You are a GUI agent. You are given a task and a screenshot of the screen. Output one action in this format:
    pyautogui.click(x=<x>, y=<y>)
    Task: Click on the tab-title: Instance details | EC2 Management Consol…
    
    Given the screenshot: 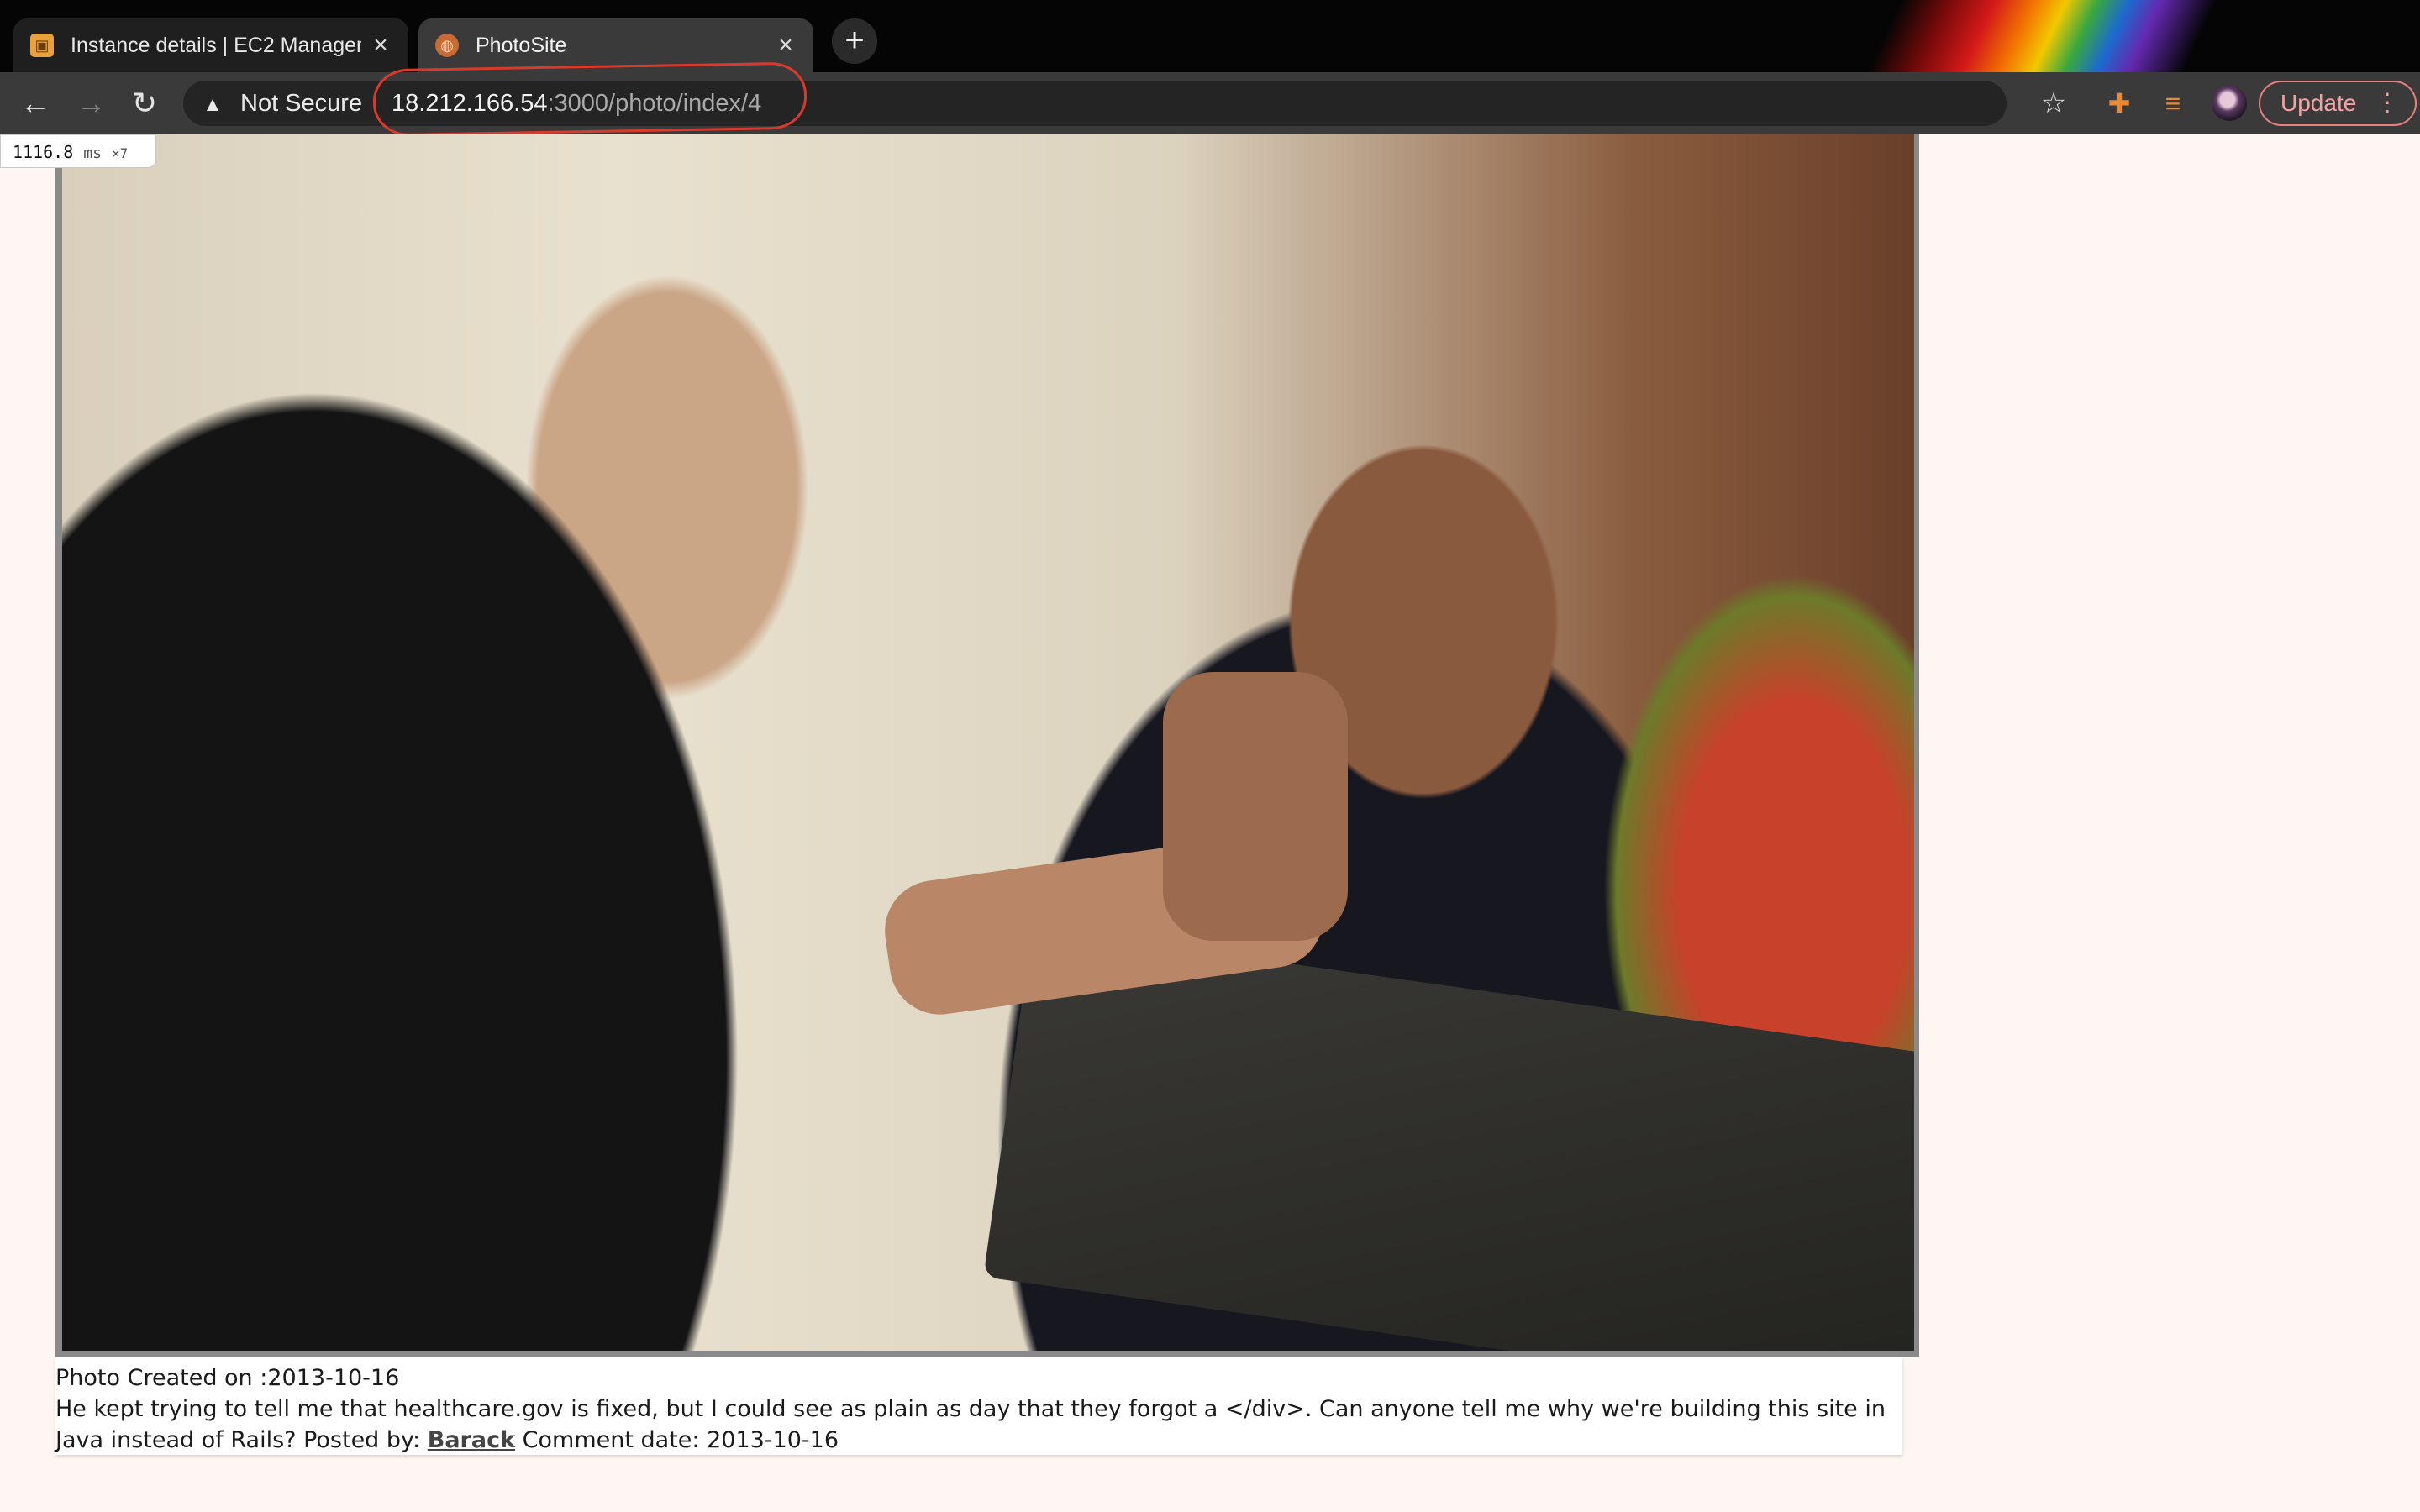 What is the action you would take?
    pyautogui.click(x=216, y=45)
    